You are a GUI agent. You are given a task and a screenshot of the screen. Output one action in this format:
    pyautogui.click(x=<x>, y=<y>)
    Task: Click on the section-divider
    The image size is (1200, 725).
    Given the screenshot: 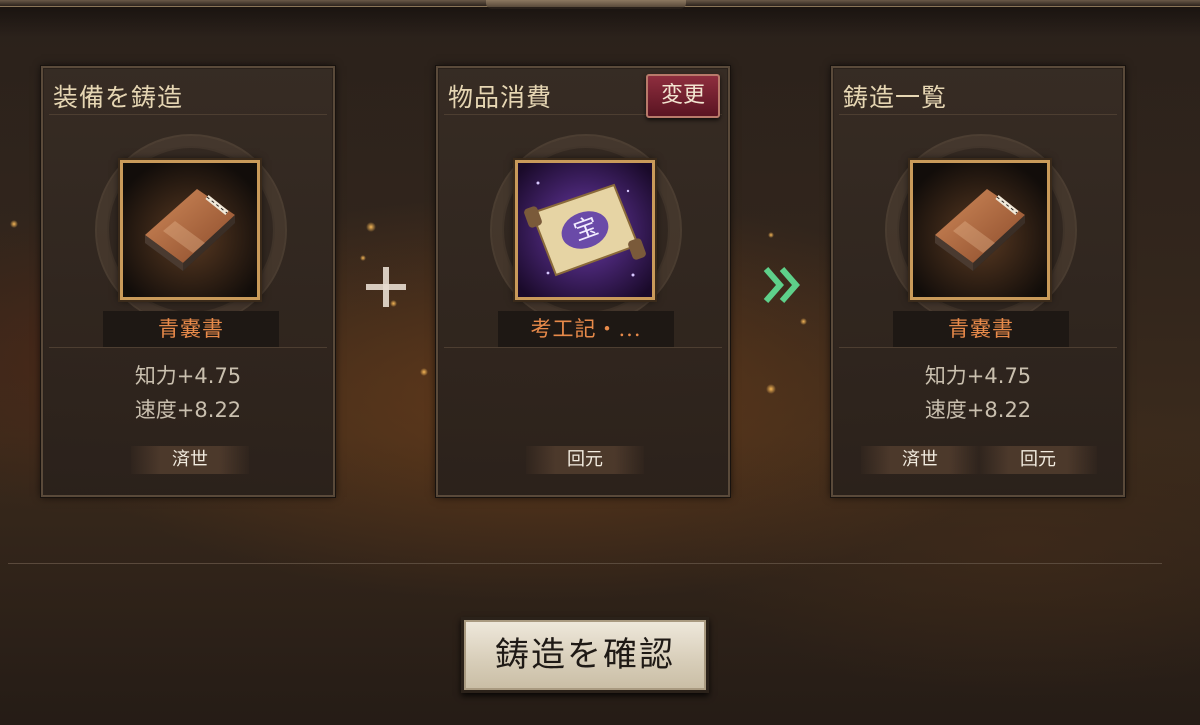 What is the action you would take?
    pyautogui.click(x=585, y=563)
    